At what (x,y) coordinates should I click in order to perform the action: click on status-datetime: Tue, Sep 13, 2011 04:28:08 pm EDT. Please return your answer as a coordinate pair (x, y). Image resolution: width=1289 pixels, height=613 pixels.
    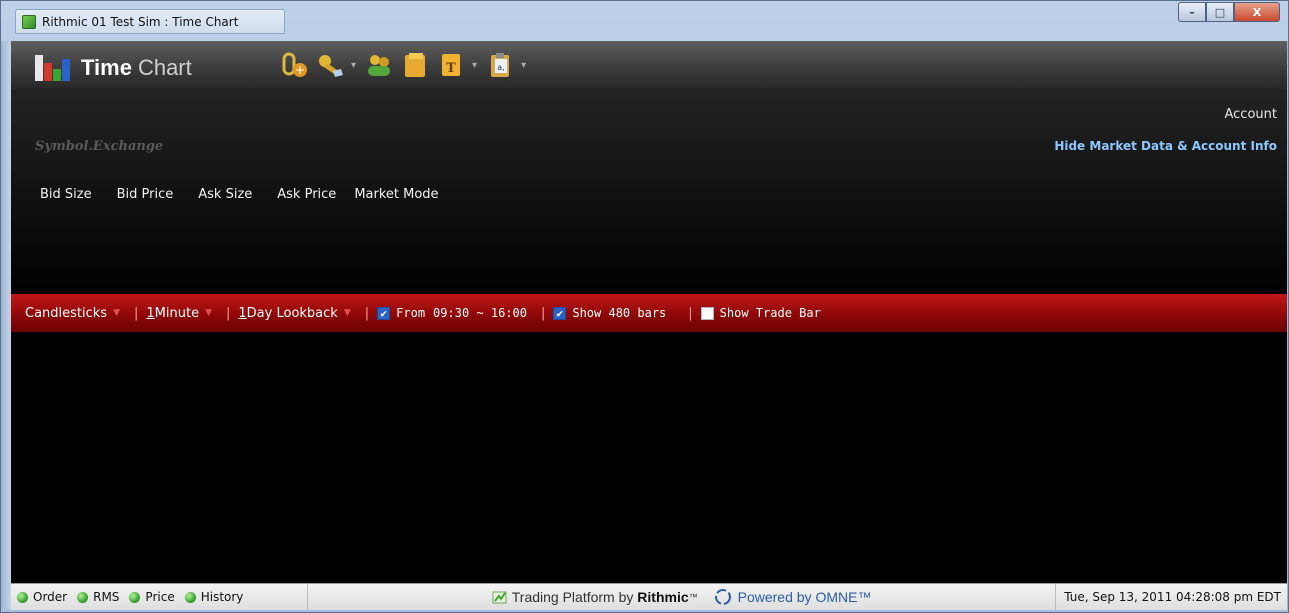
    Looking at the image, I should click on (1171, 597).